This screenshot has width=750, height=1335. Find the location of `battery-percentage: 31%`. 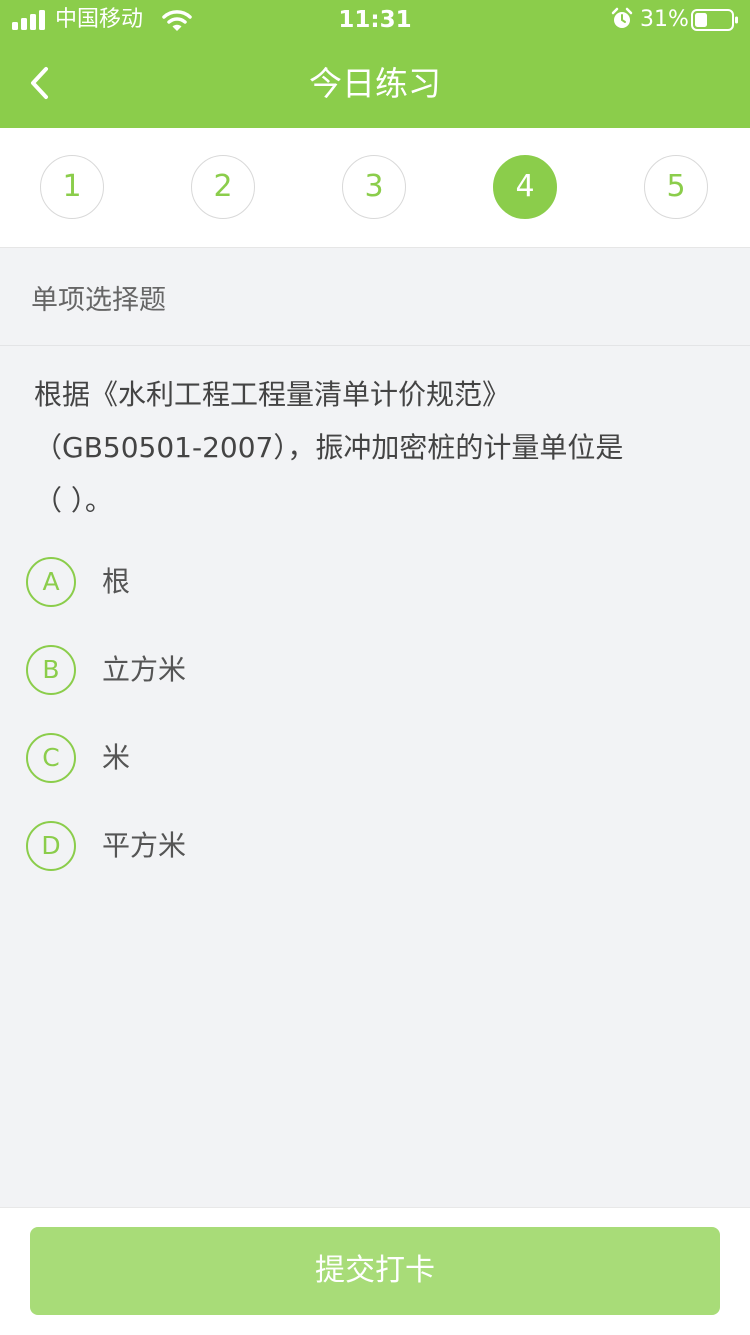

battery-percentage: 31% is located at coordinates (664, 19).